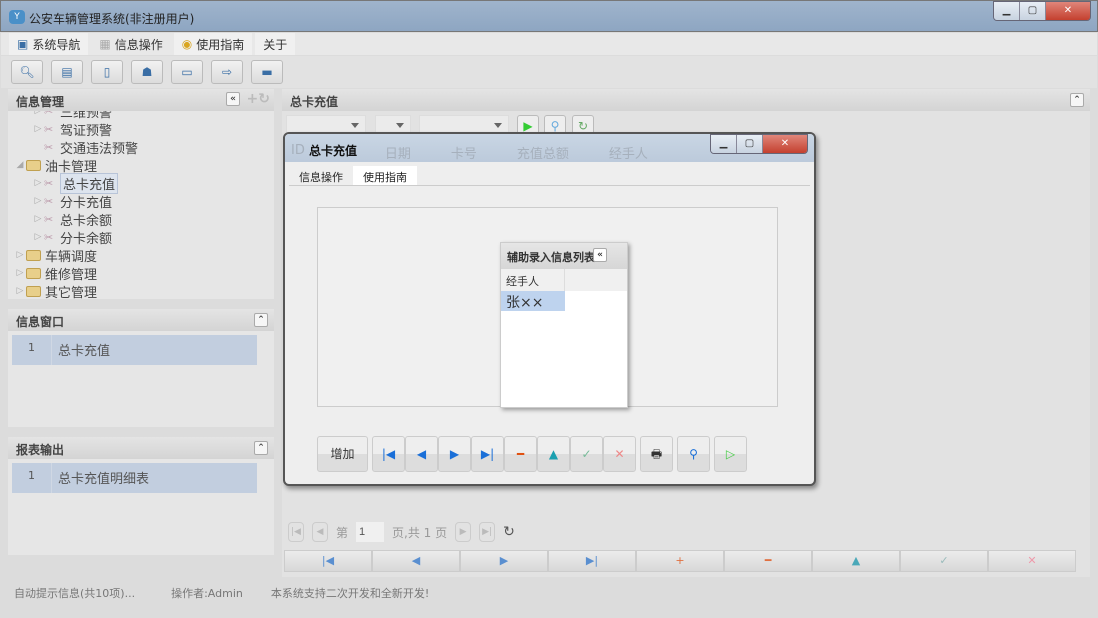 Image resolution: width=1098 pixels, height=618 pixels. What do you see at coordinates (112, 19) in the screenshot?
I see `window-title: 公安车辆管理系统(非注册用户)` at bounding box center [112, 19].